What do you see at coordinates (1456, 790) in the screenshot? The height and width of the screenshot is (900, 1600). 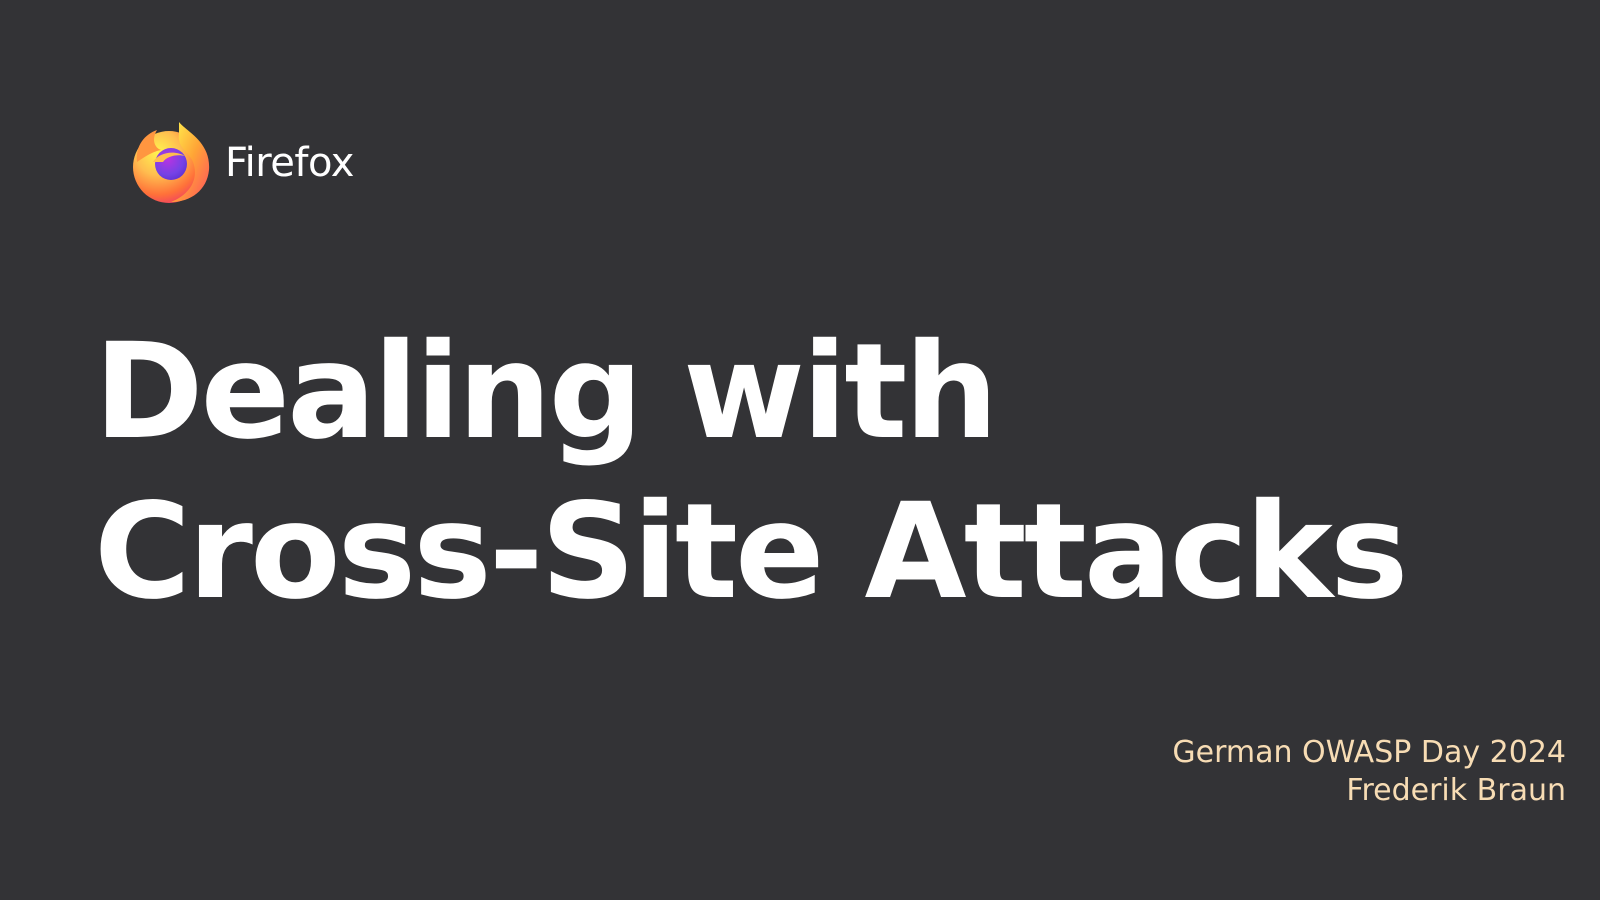 I see `author-name: Frederik Braun` at bounding box center [1456, 790].